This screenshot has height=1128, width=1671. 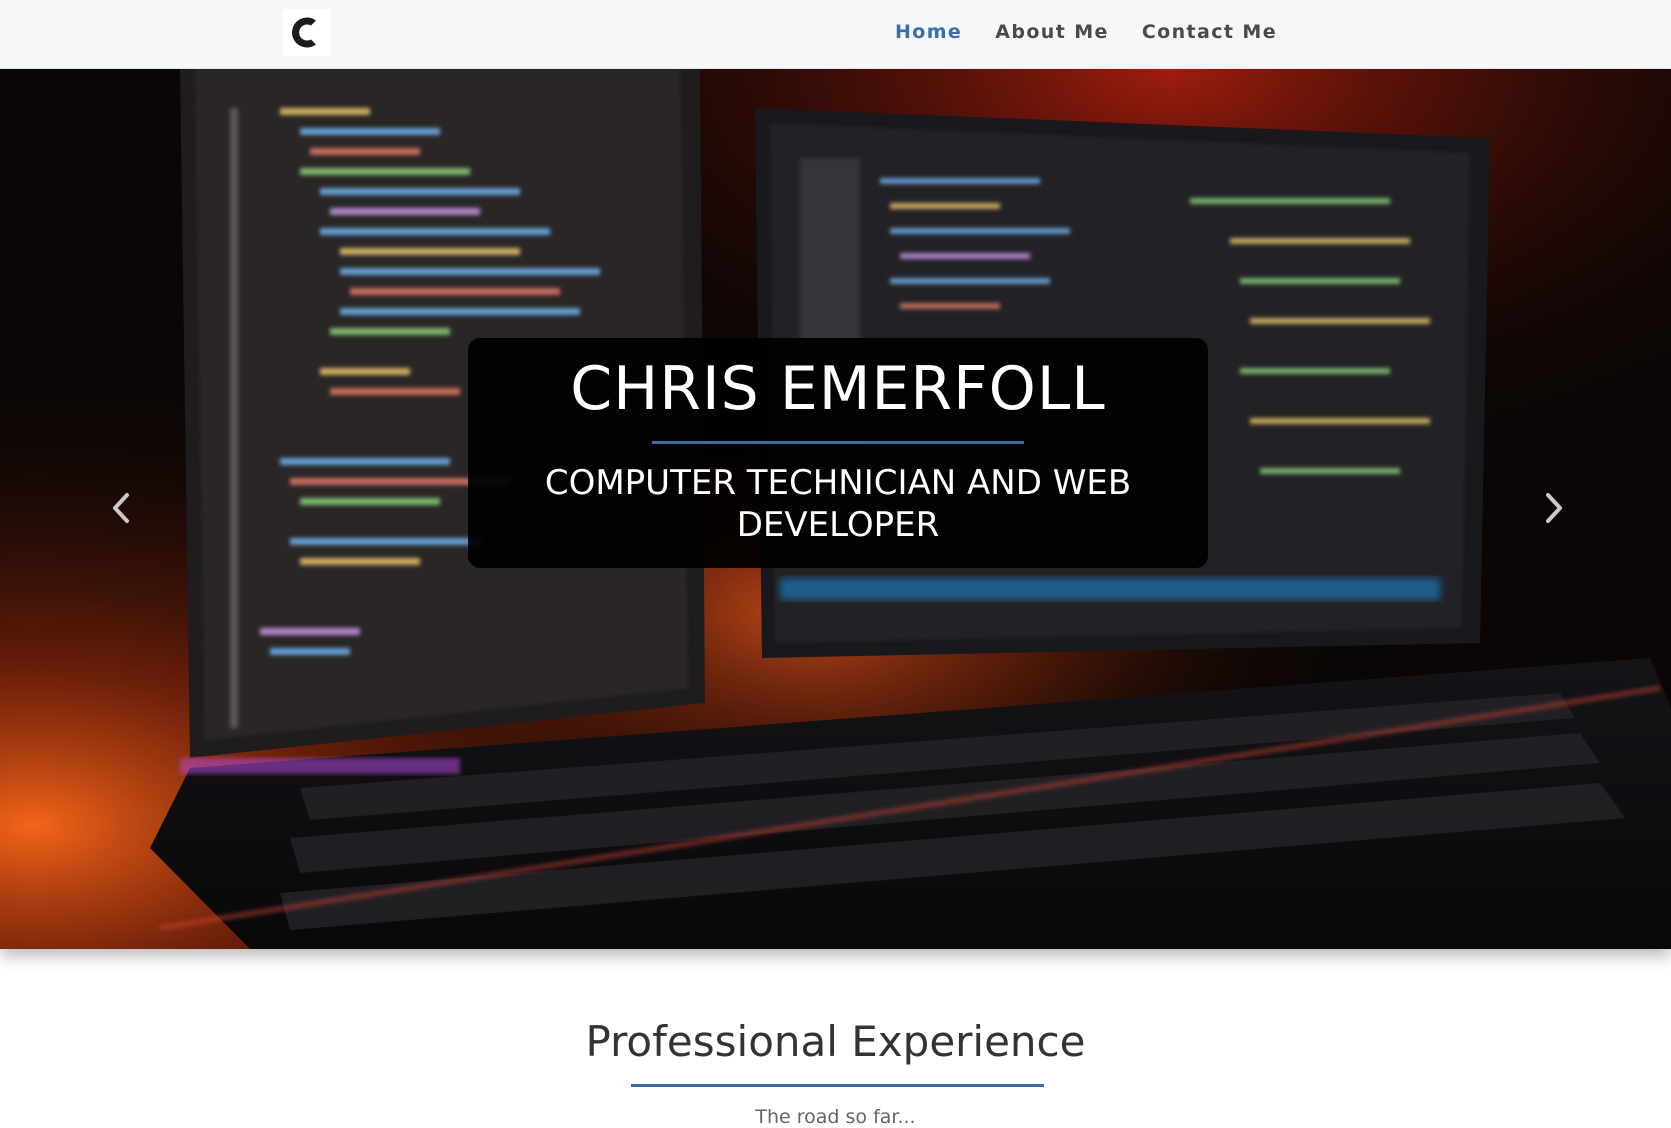 I want to click on nav-home-link: Home, so click(x=928, y=32).